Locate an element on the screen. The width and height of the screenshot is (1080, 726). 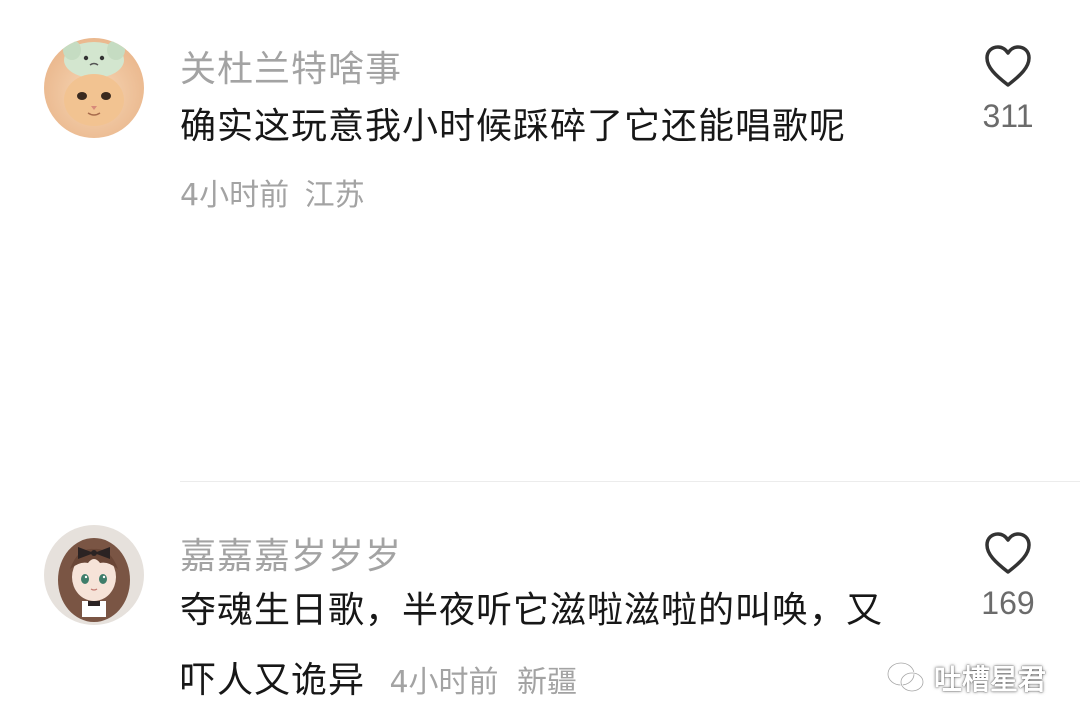
comment-text: 夺魂生日歌，半夜听它滋啦滋啦的叫唤，又 吓人又诡异 4小时前 新疆 is located at coordinates (560, 647).